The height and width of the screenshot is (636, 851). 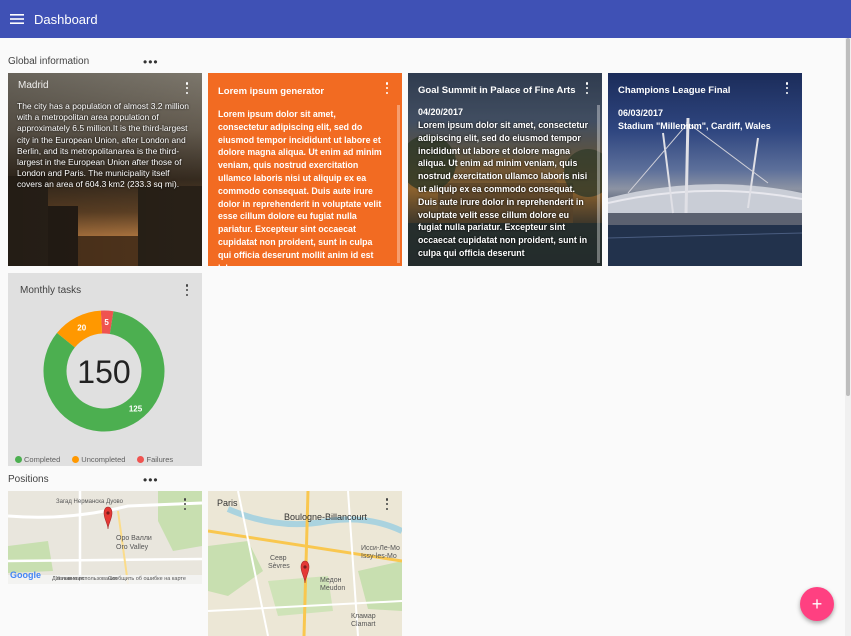 What do you see at coordinates (271, 91) in the screenshot?
I see `card-title: Lorem ipsum generator` at bounding box center [271, 91].